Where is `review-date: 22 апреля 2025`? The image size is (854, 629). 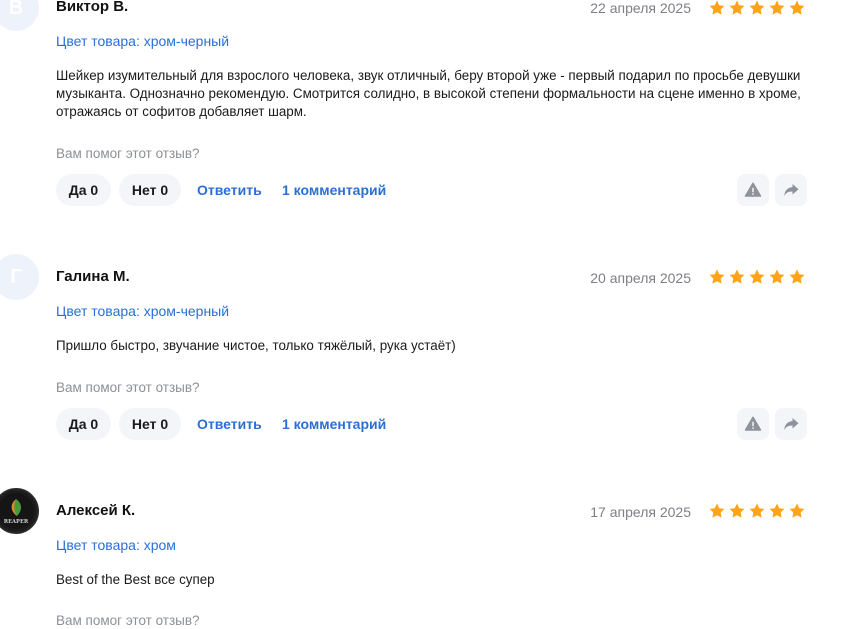 review-date: 22 апреля 2025 is located at coordinates (640, 8).